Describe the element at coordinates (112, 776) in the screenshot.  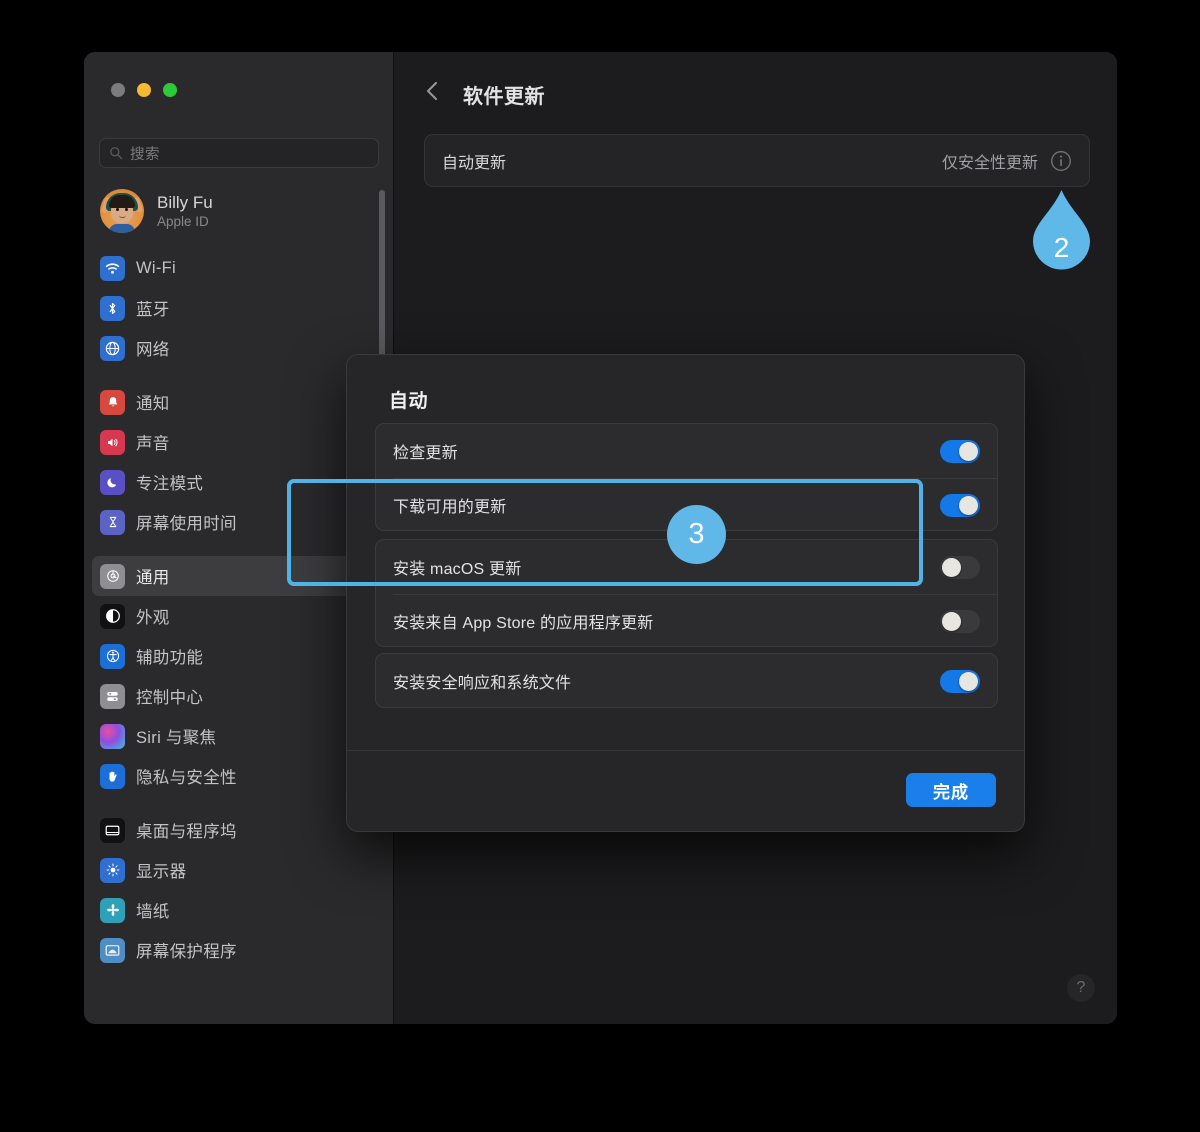
I see `hand-privacy-icon` at that location.